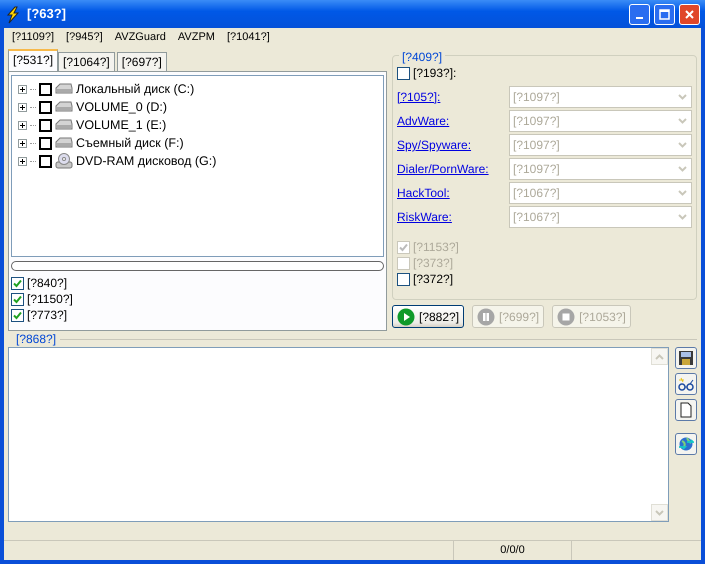 This screenshot has width=705, height=564. Describe the element at coordinates (64, 161) in the screenshot. I see `dvd-drive-icon` at that location.